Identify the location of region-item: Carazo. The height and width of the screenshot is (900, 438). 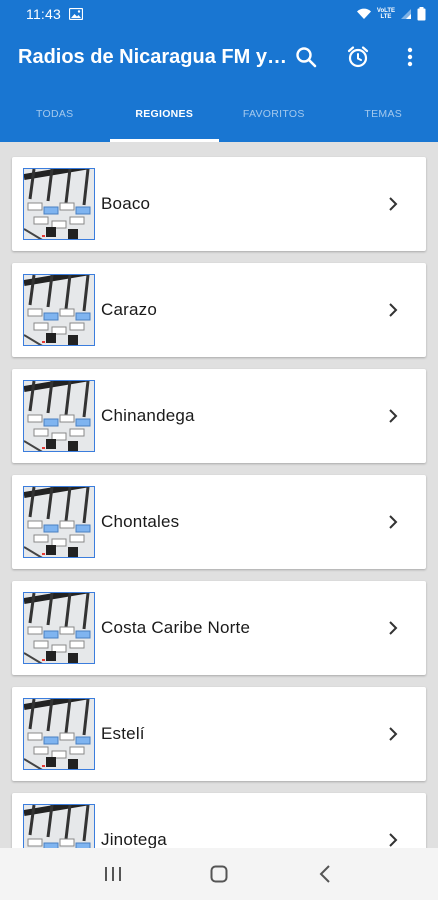
(219, 310).